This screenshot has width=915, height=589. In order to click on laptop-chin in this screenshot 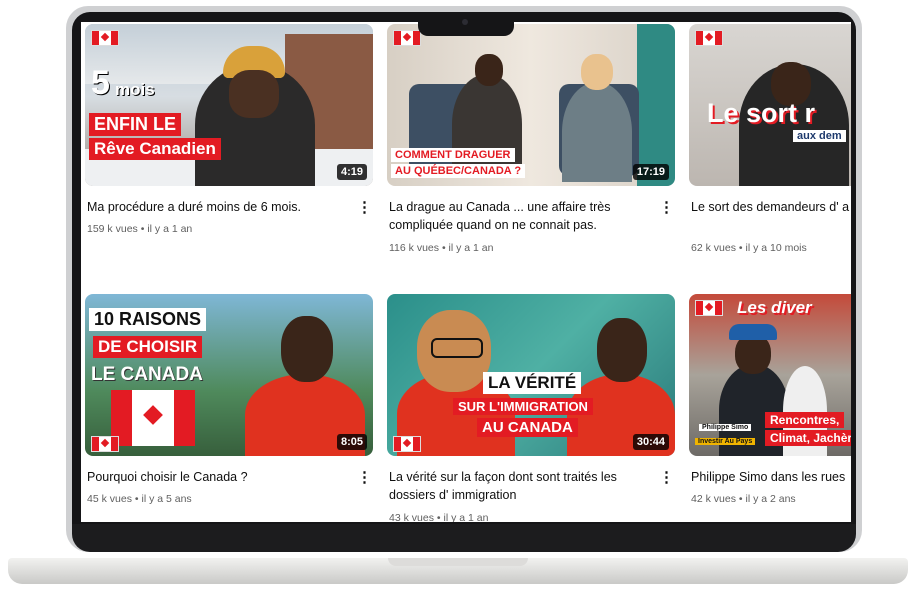, I will do `click(464, 538)`.